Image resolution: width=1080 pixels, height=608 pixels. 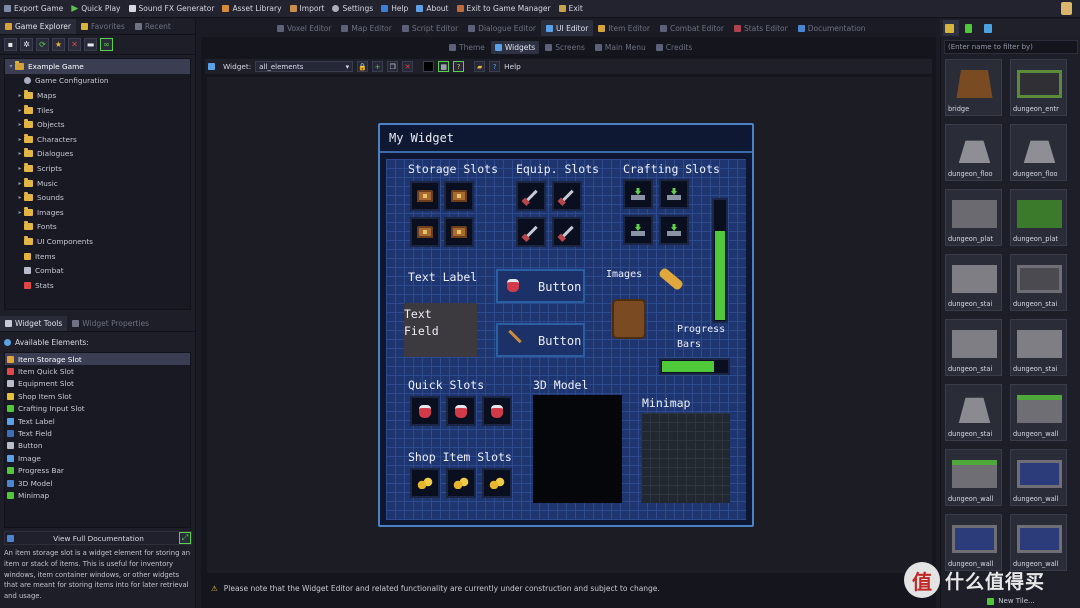 What do you see at coordinates (1011, 47) in the screenshot?
I see `filter-input: (Enter name to filter by)` at bounding box center [1011, 47].